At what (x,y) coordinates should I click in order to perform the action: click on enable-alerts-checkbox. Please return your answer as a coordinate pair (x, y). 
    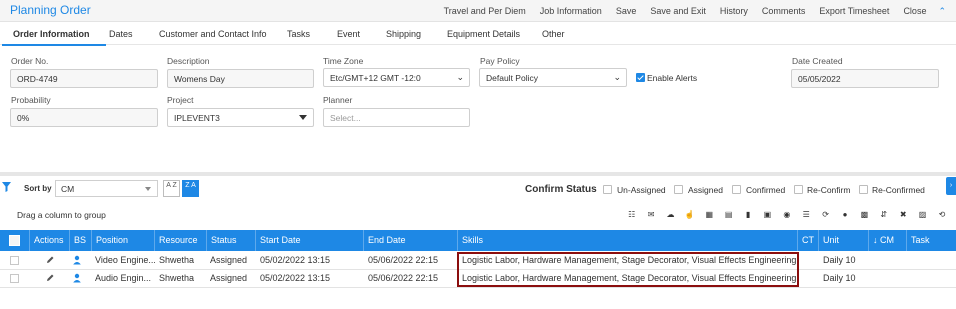
    Looking at the image, I should click on (640, 77).